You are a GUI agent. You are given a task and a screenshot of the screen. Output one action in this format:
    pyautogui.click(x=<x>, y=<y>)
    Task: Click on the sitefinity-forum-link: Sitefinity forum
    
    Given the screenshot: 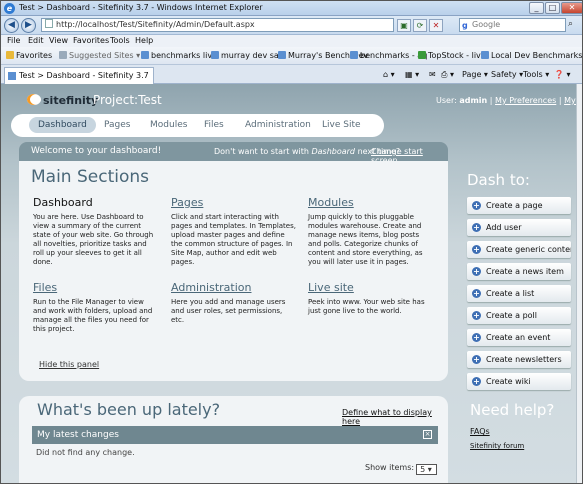 What is the action you would take?
    pyautogui.click(x=497, y=446)
    